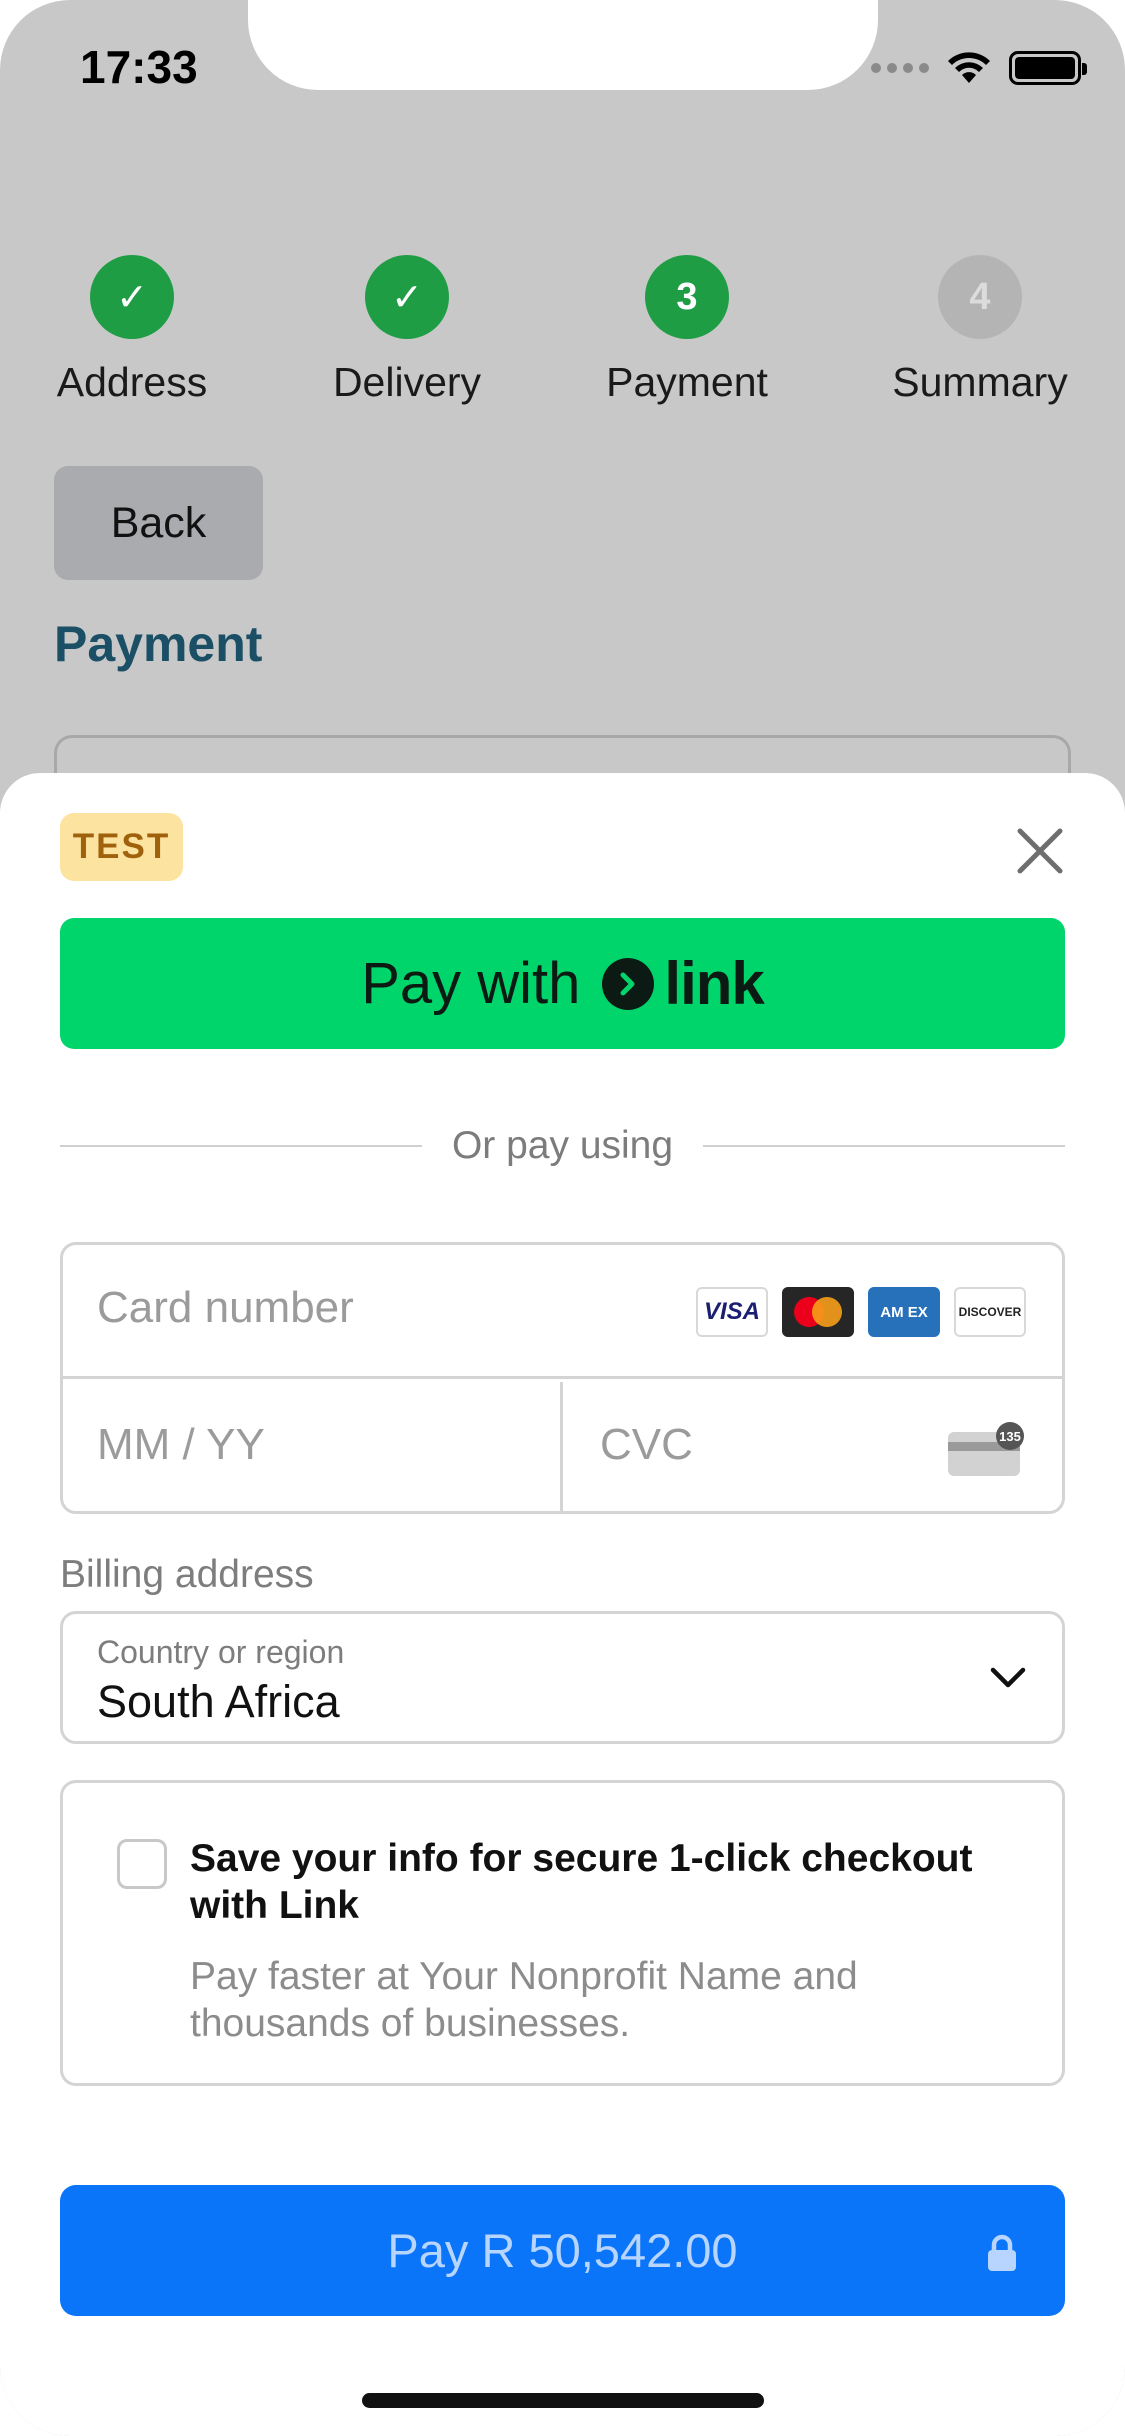 The height and width of the screenshot is (2436, 1125). Describe the element at coordinates (218, 1701) in the screenshot. I see `country-value: South Africa` at that location.